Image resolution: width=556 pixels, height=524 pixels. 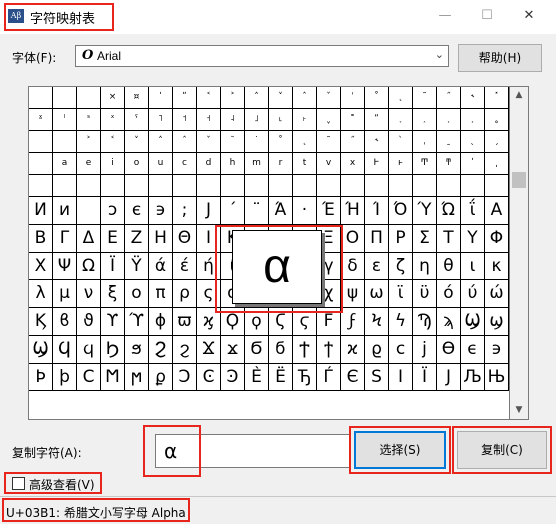 What do you see at coordinates (89, 377) in the screenshot?
I see `char-cell: Ϲ` at bounding box center [89, 377].